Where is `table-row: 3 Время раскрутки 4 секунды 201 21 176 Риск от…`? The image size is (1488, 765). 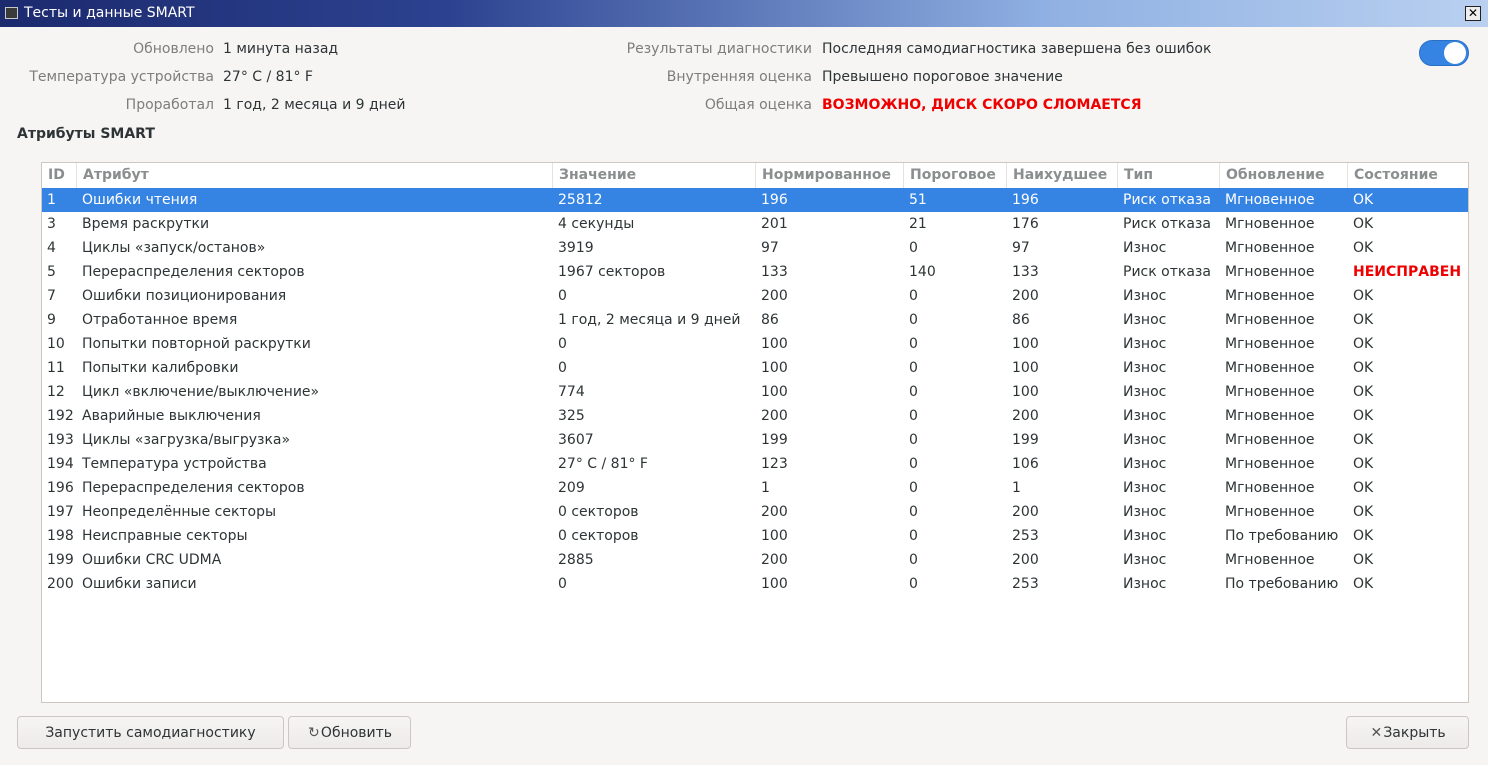
table-row: 3 Время раскрутки 4 секунды 201 21 176 Риск от… is located at coordinates (755, 224).